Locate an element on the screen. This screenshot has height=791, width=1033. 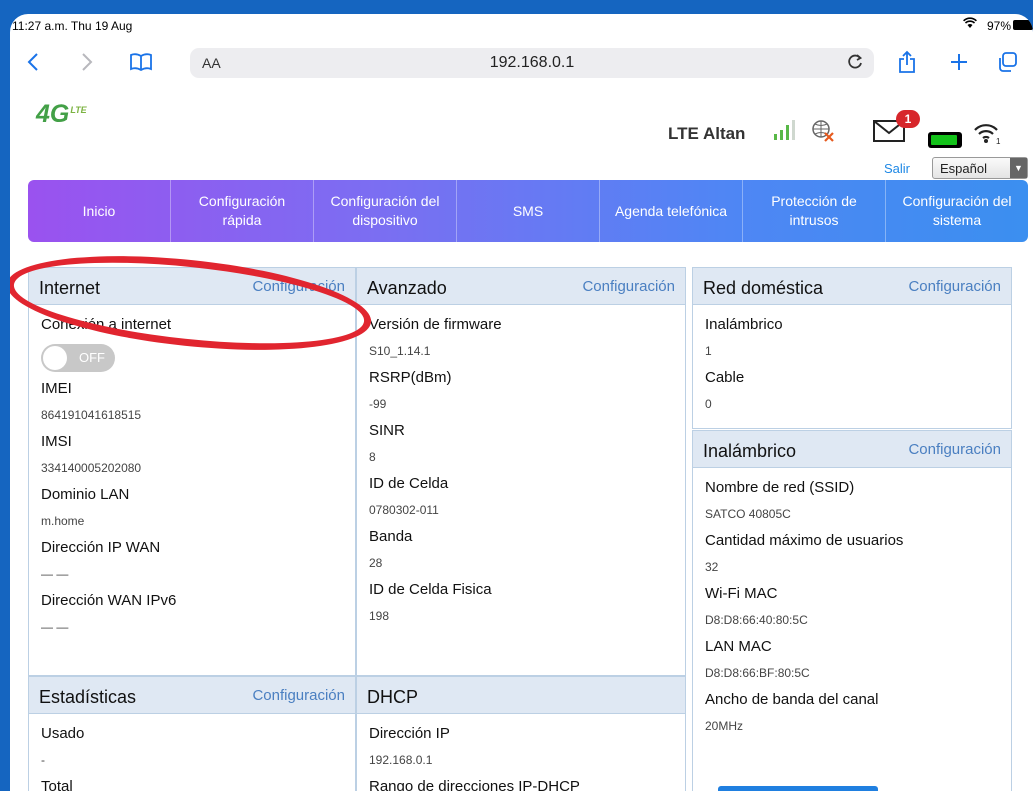
new-tab-icon is located at coordinates (959, 62).